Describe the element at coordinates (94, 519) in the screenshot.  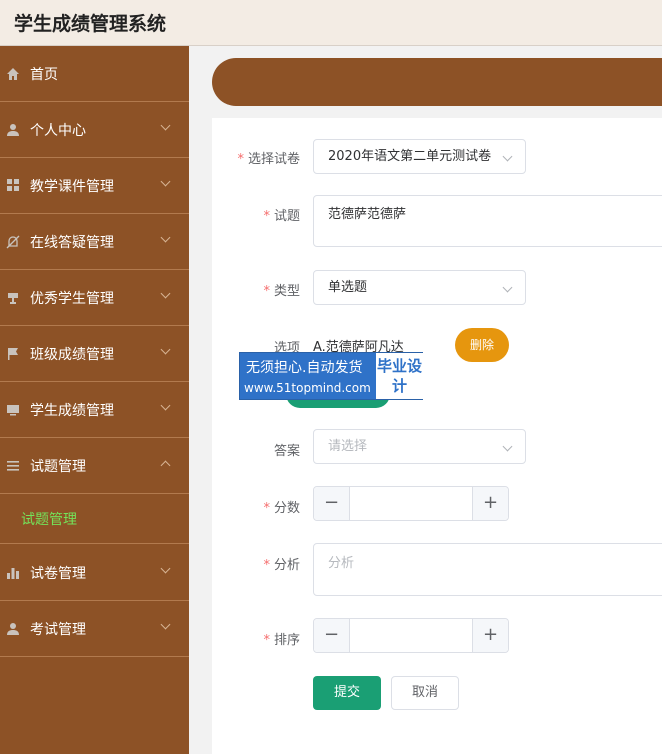
I see `submenu-item-question-management: 试题管理` at that location.